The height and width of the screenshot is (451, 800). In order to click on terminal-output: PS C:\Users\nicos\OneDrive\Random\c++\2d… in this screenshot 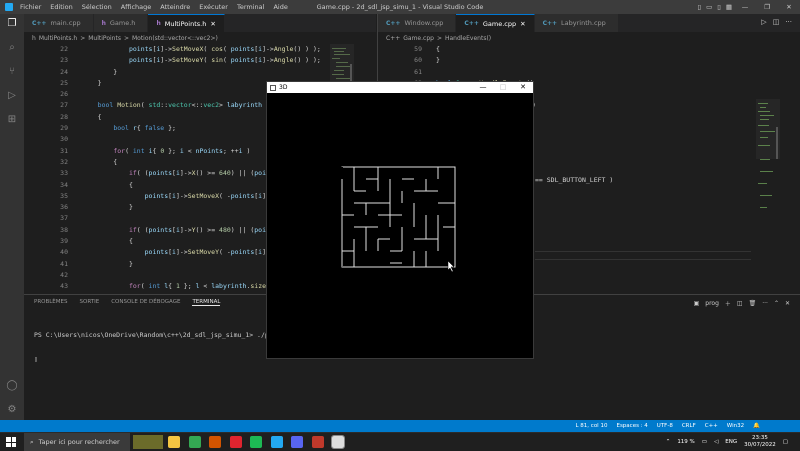, I will do `click(155, 347)`.